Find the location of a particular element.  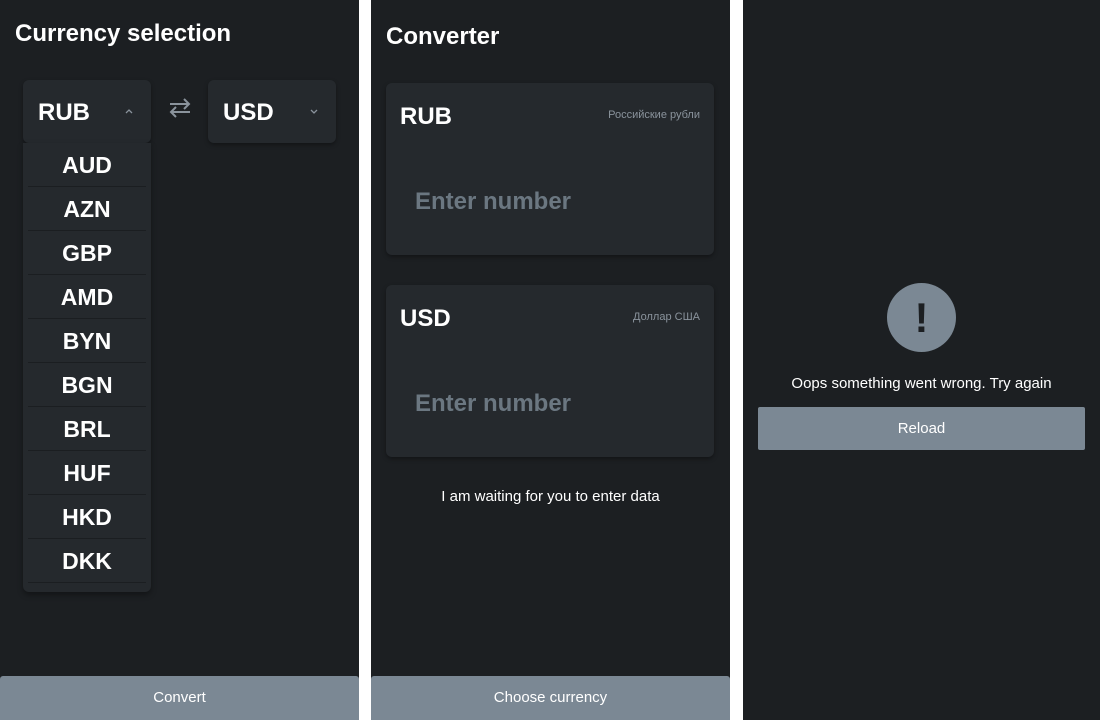

currency-dropdown-list: AUD AZN GBP AMD BYN BGN BRL HUF HKD DKK is located at coordinates (87, 367).